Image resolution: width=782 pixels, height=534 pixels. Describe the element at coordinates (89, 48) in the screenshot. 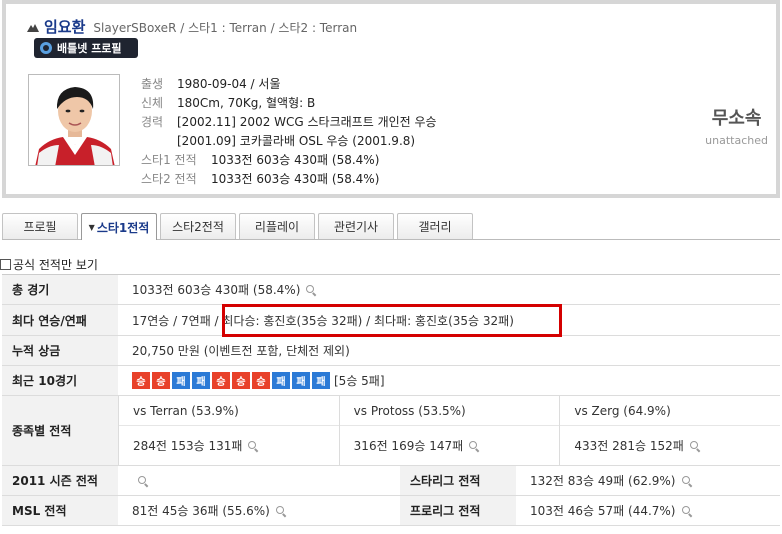

I see `battlenet-profile-label: 배틀넷 프로필` at that location.